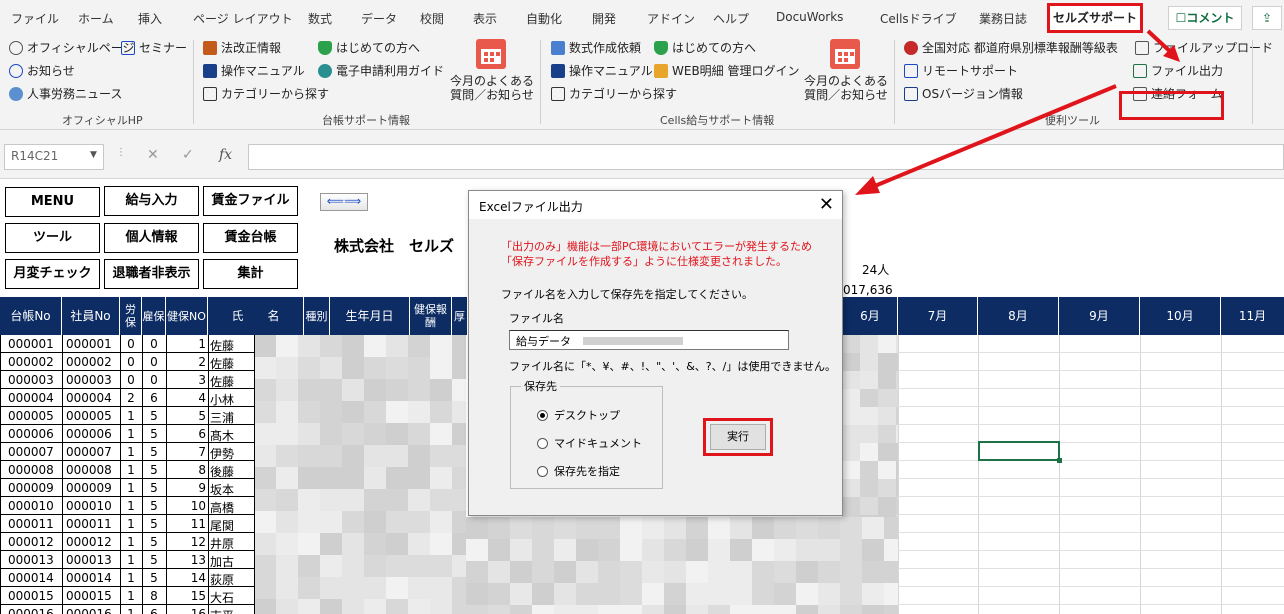  What do you see at coordinates (963, 93) in the screenshot?
I see `os-version-button: OSバージョン情報` at bounding box center [963, 93].